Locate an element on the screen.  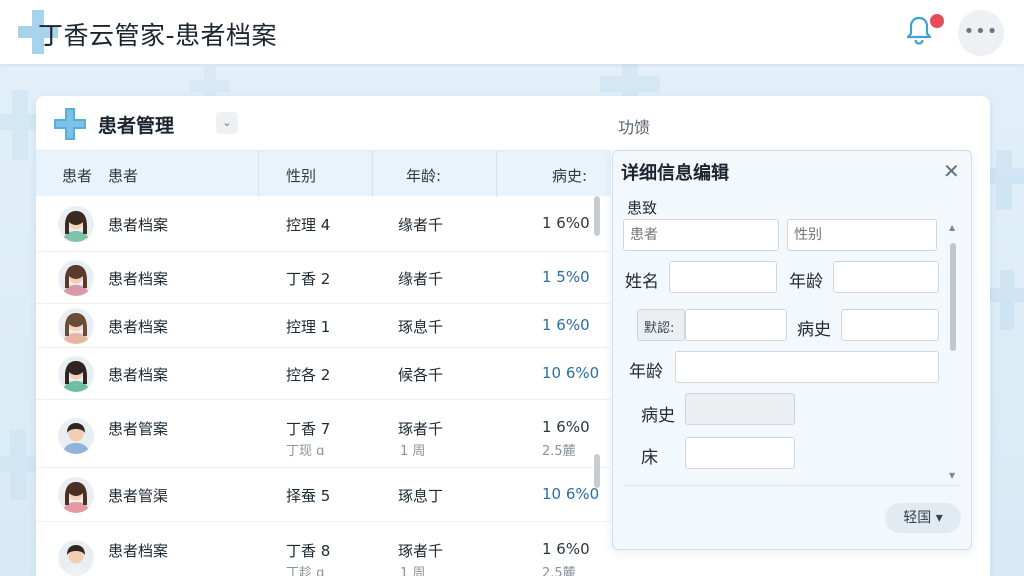
patient-input is located at coordinates (701, 235).